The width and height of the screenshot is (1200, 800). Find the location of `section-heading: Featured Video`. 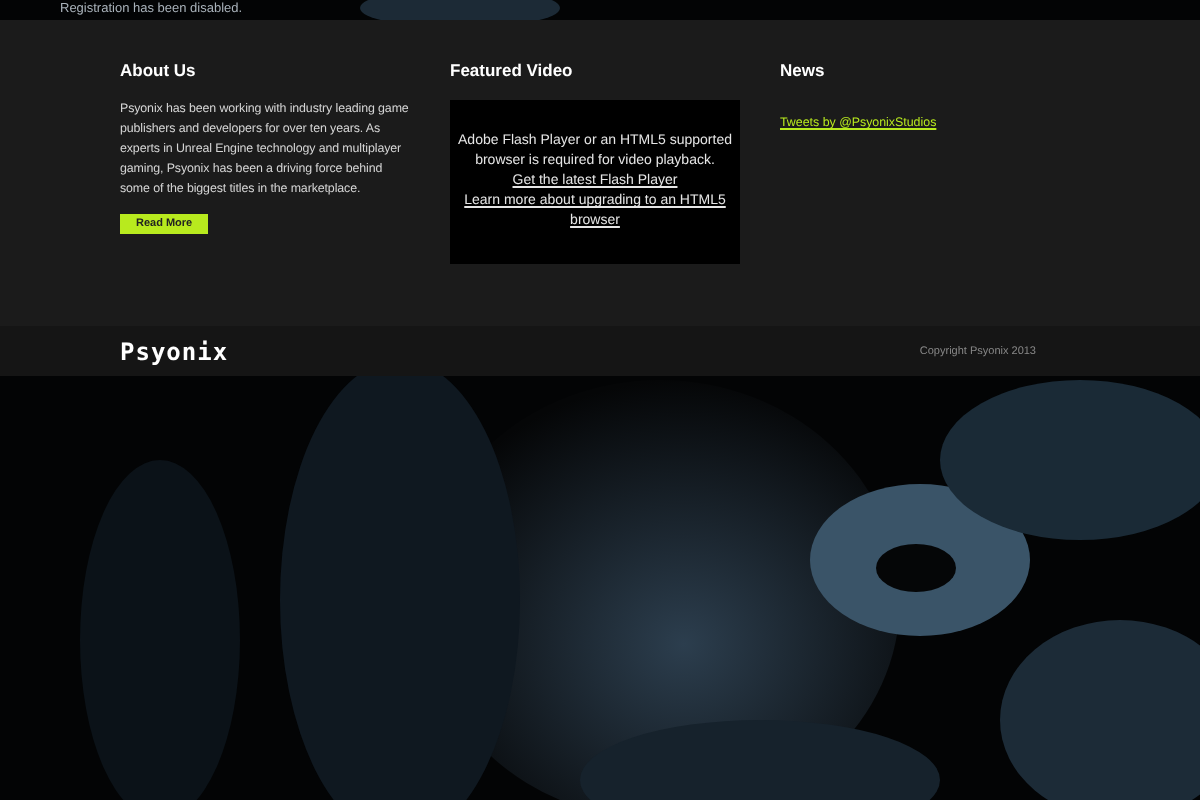

section-heading: Featured Video is located at coordinates (512, 70).